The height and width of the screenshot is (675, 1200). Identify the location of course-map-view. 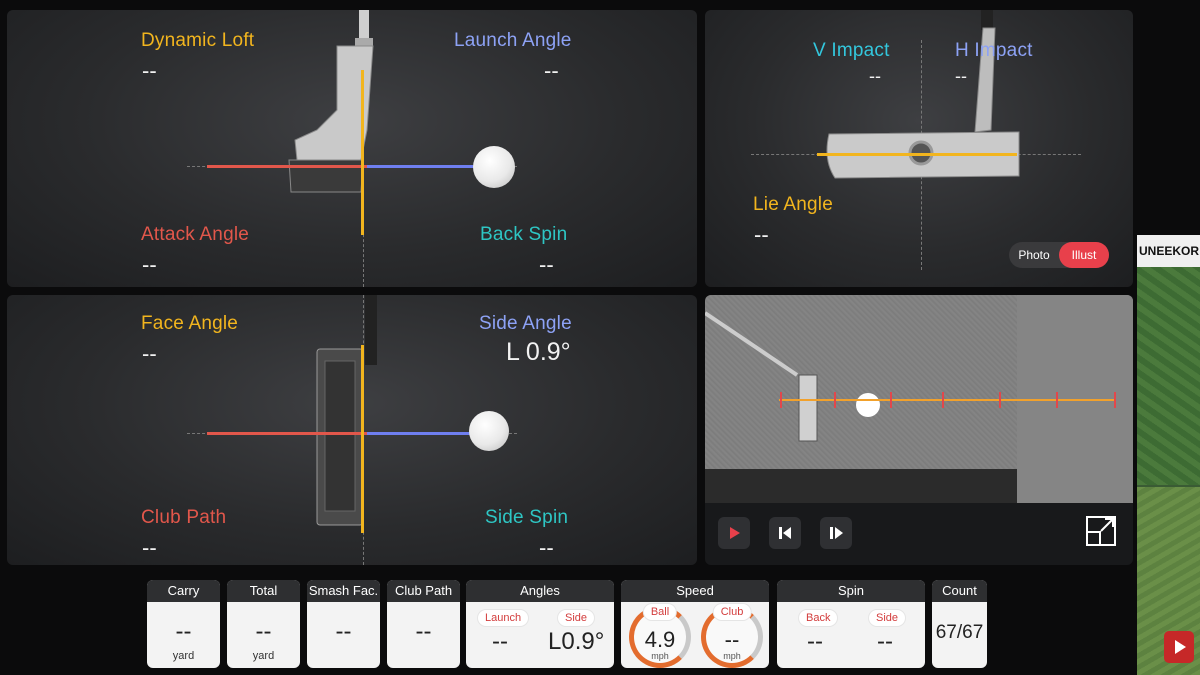
(1168, 376).